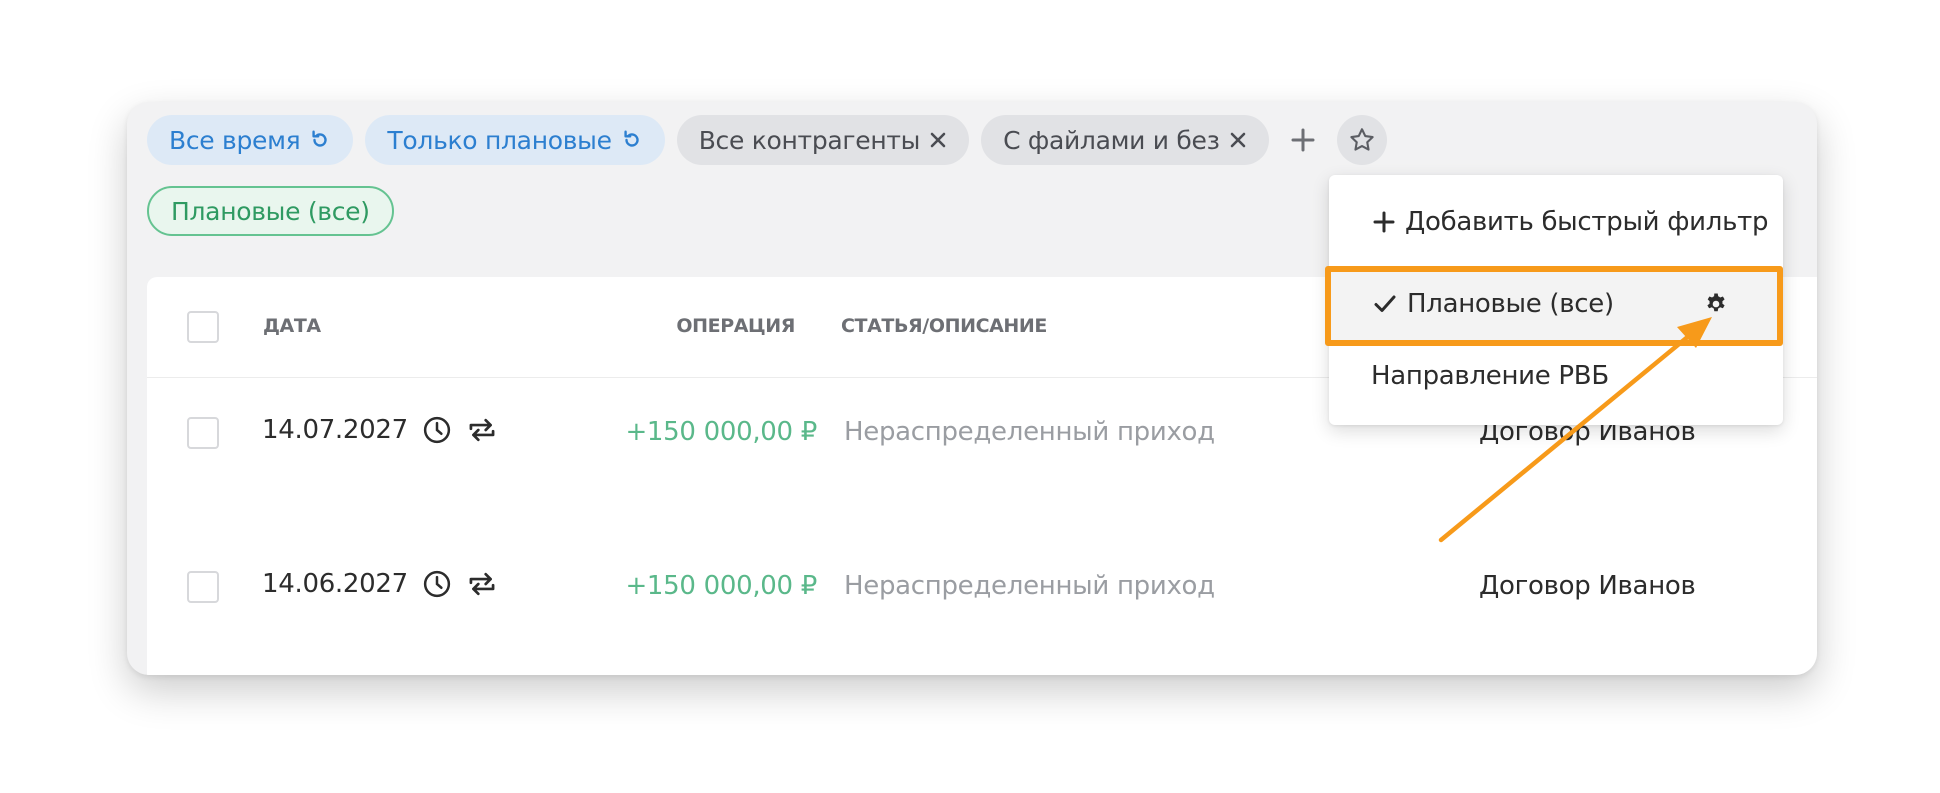 This screenshot has height=793, width=1940. I want to click on star-icon, so click(1361, 139).